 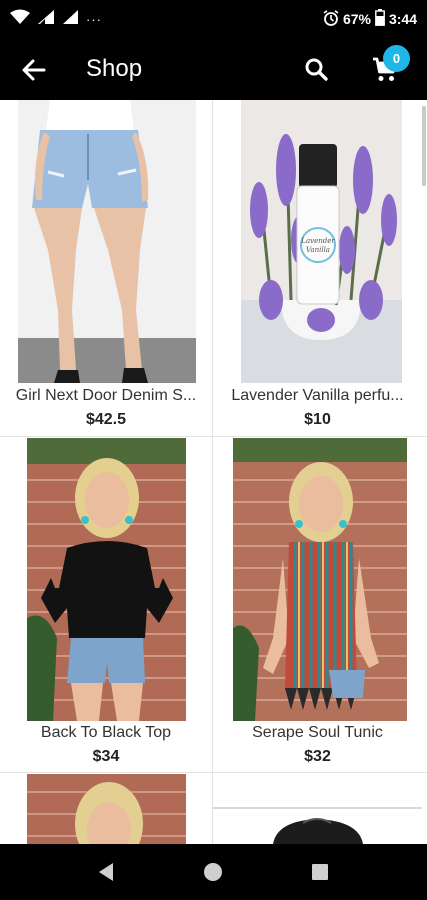 What do you see at coordinates (114, 68) in the screenshot?
I see `page-title: Shop` at bounding box center [114, 68].